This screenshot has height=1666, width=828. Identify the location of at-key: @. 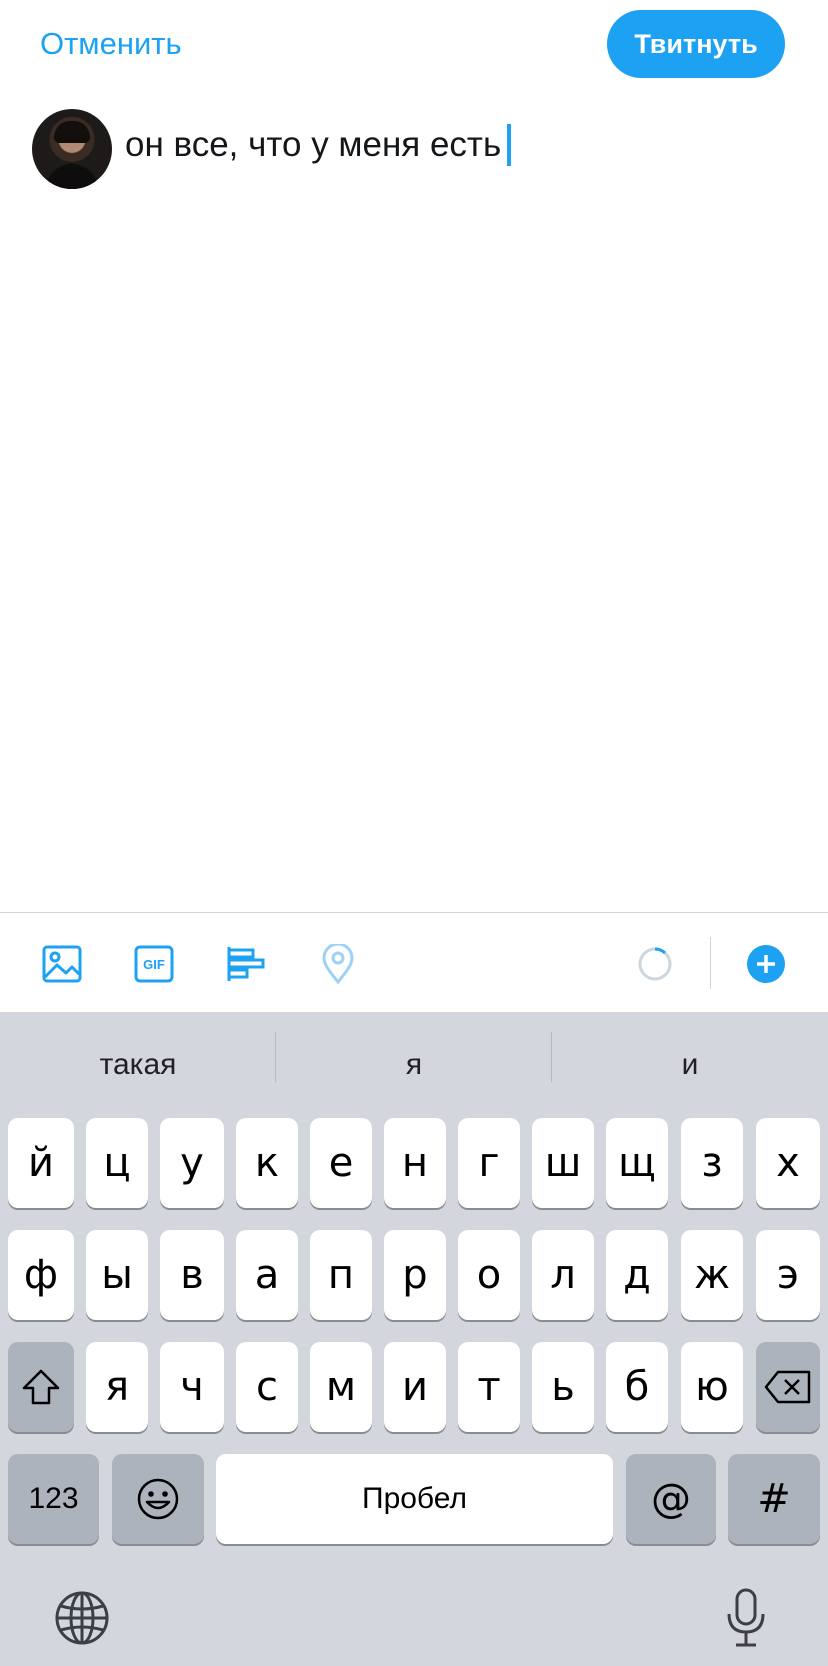
(671, 1499).